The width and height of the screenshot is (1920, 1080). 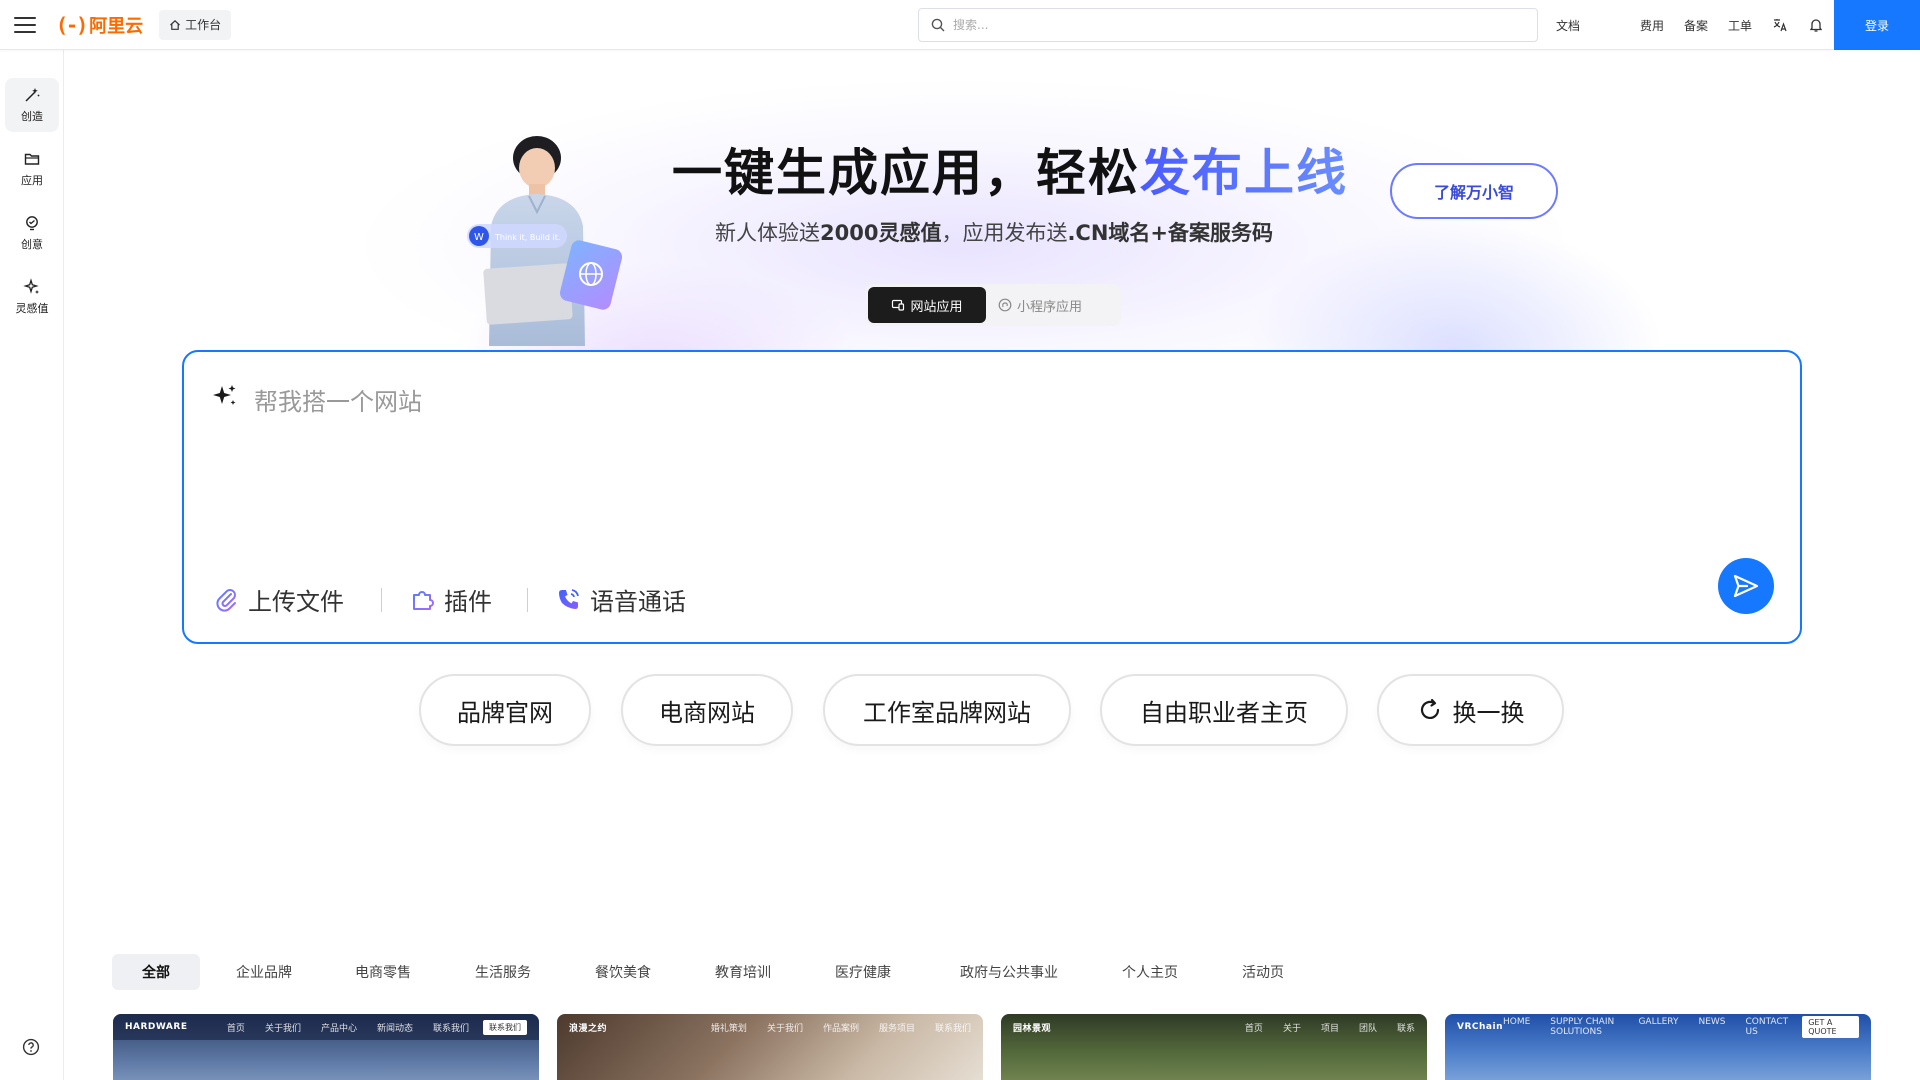 I want to click on nav-filing: 备案, so click(x=1696, y=25).